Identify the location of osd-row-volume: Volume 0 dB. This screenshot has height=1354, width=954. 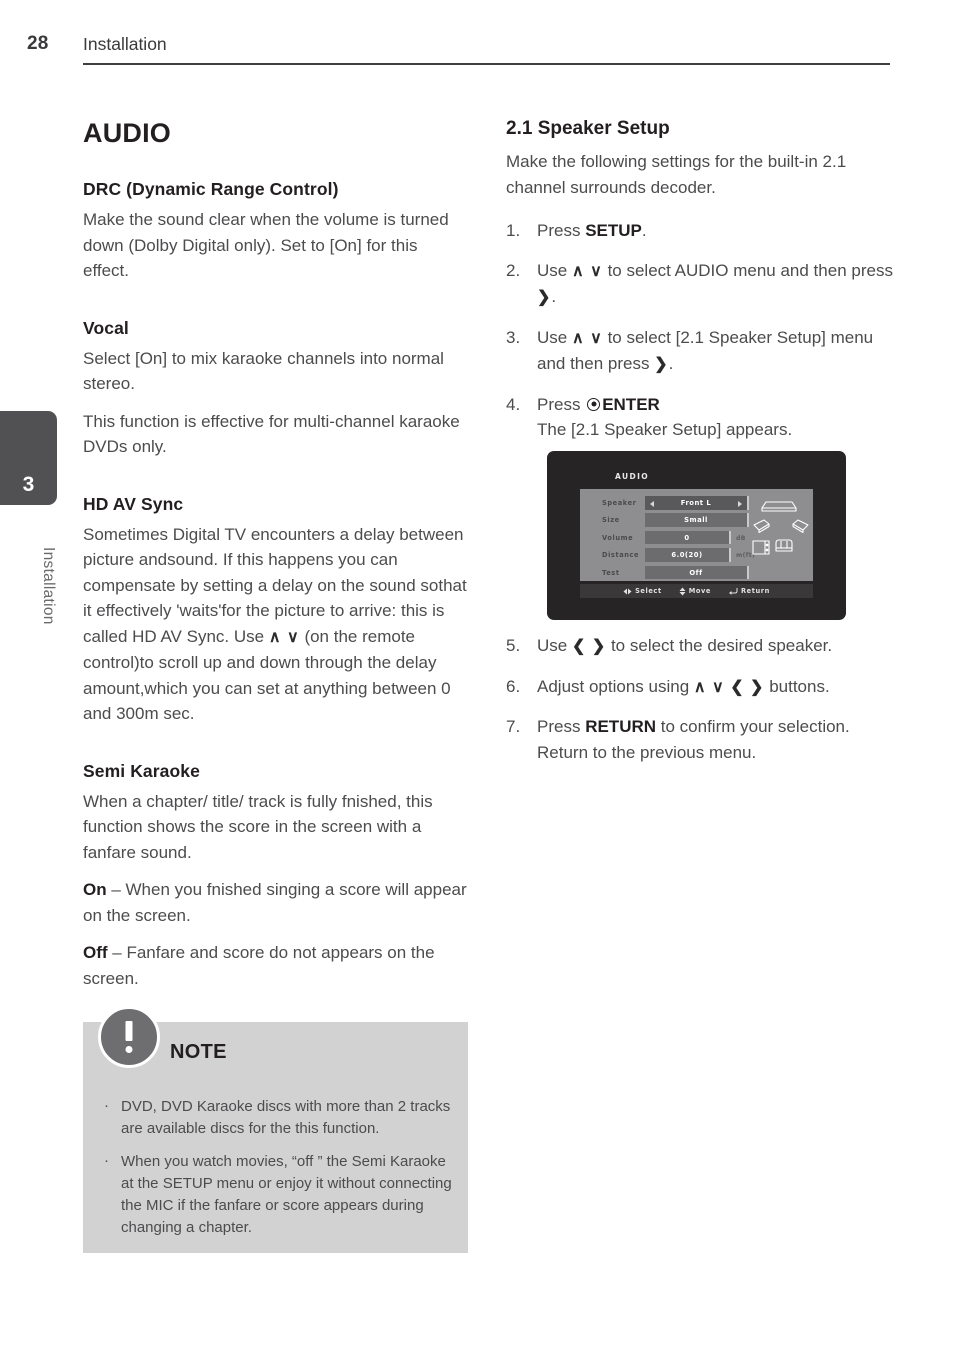
(677, 538).